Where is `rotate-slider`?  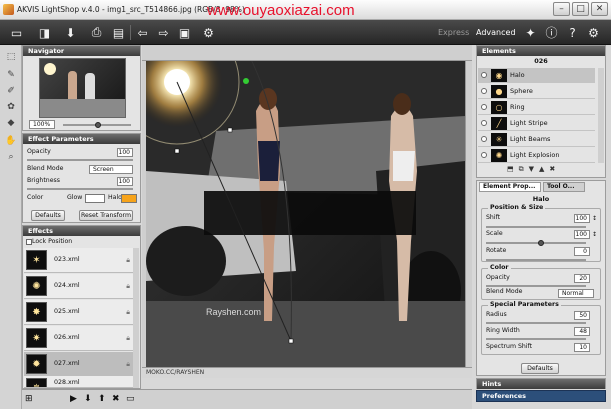
rotate-slider is located at coordinates (536, 260).